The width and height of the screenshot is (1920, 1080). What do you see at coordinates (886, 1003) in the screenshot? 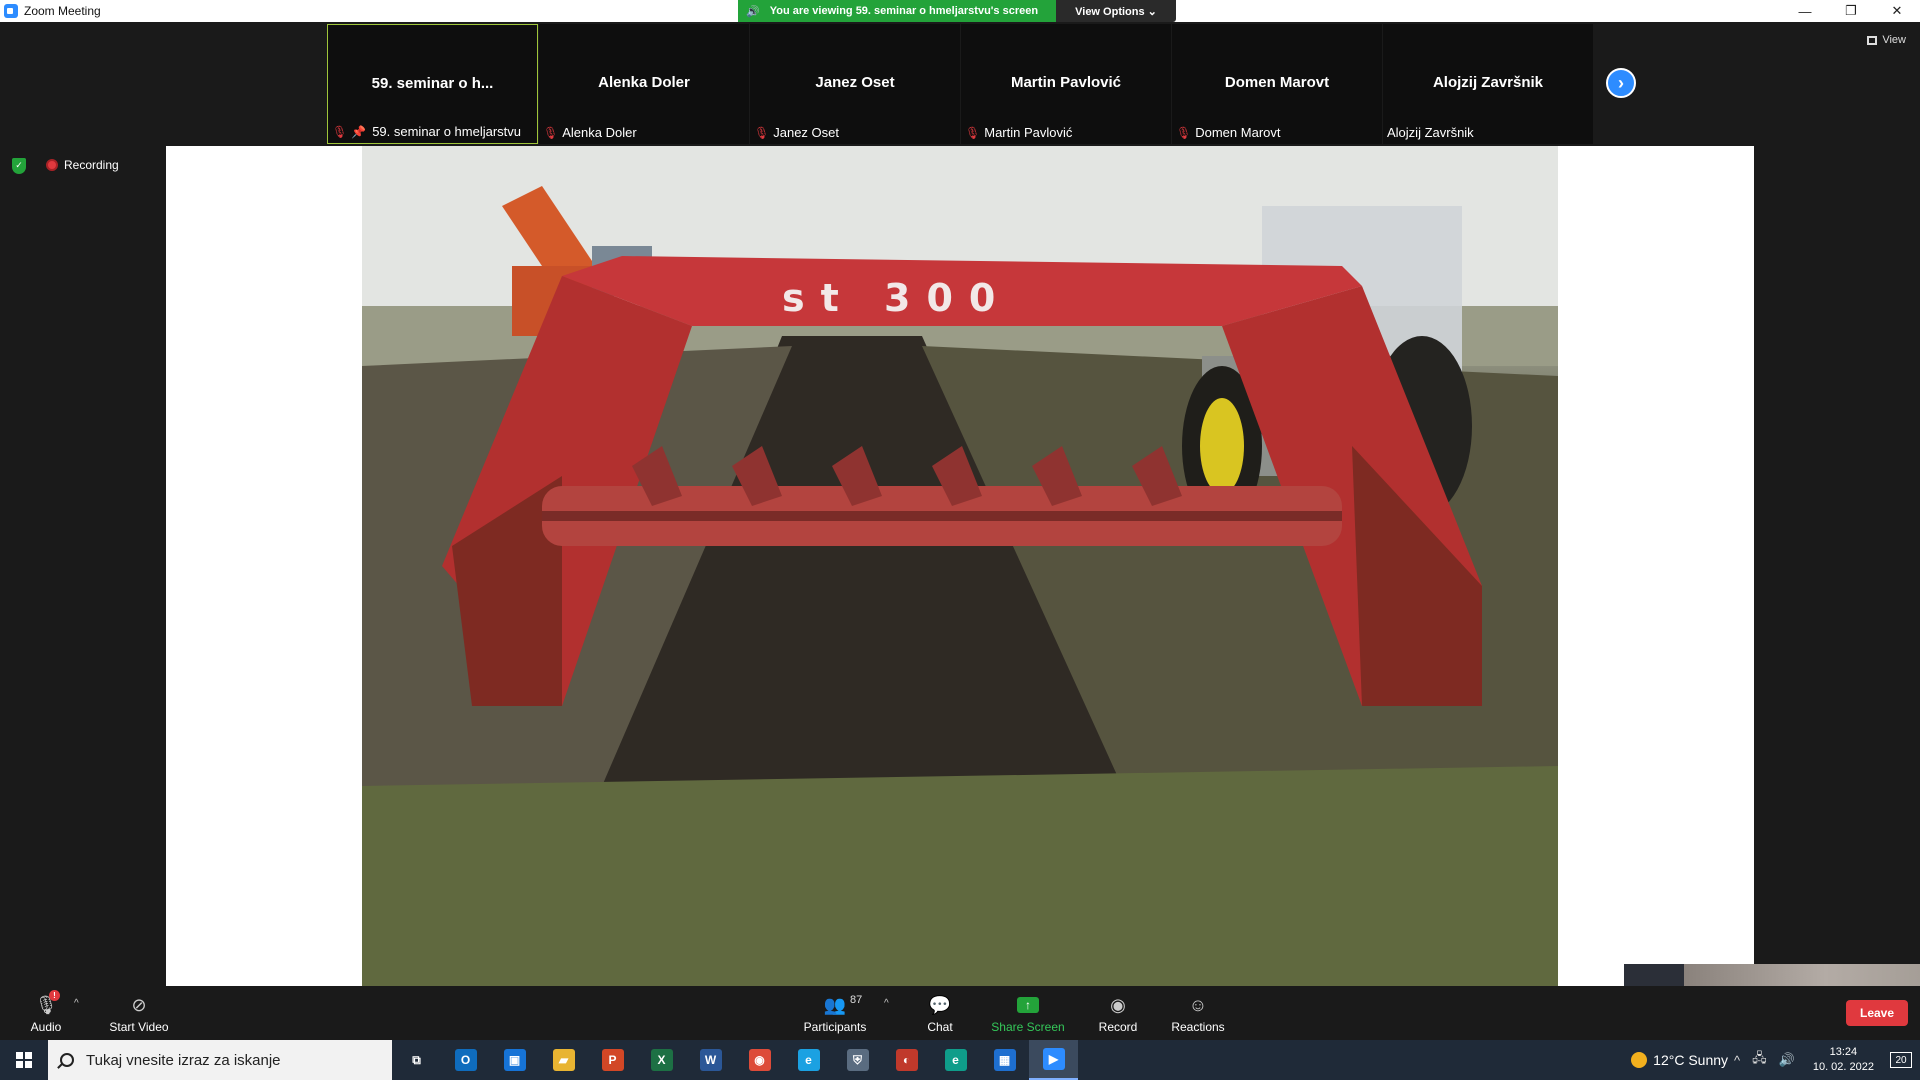
I see `participants-options-caret-icon: ^` at bounding box center [886, 1003].